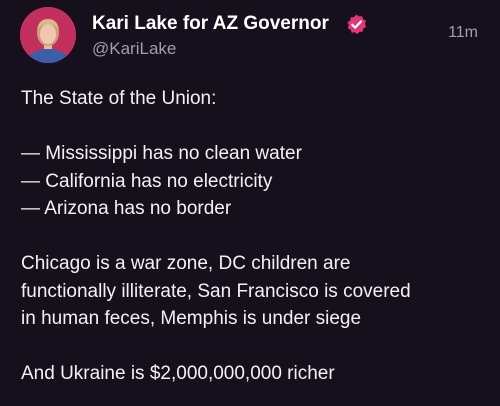 The width and height of the screenshot is (500, 406). I want to click on tweet-intro-line: The State of the Union:, so click(119, 98).